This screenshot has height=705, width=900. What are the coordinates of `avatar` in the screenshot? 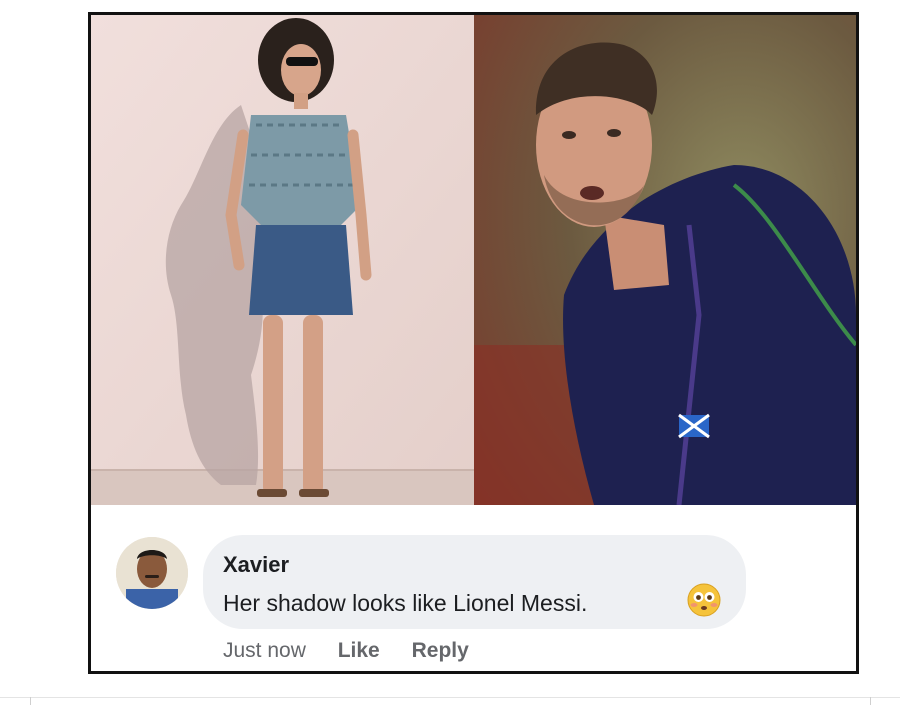 It's located at (152, 573).